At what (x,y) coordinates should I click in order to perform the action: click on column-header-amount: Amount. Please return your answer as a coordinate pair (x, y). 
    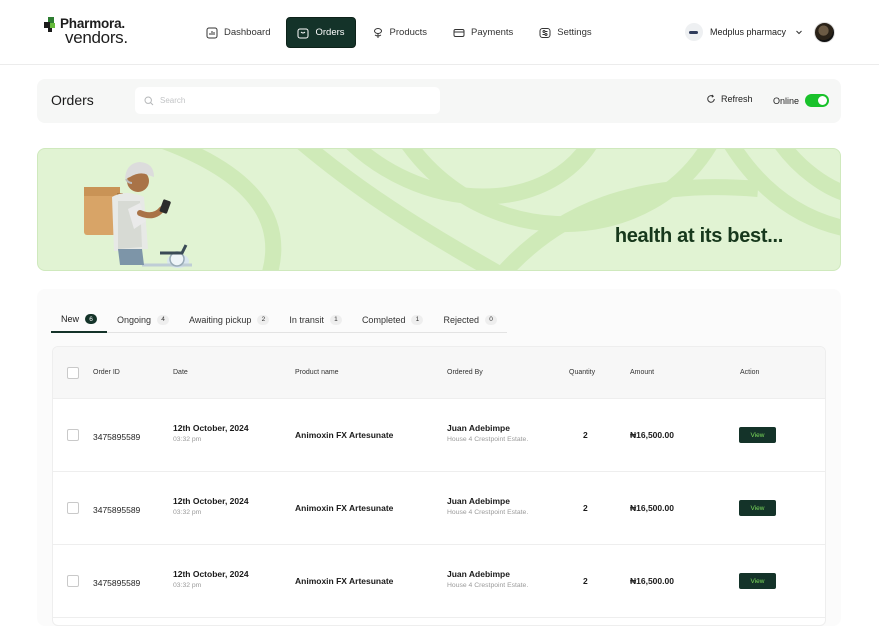
    Looking at the image, I should click on (642, 372).